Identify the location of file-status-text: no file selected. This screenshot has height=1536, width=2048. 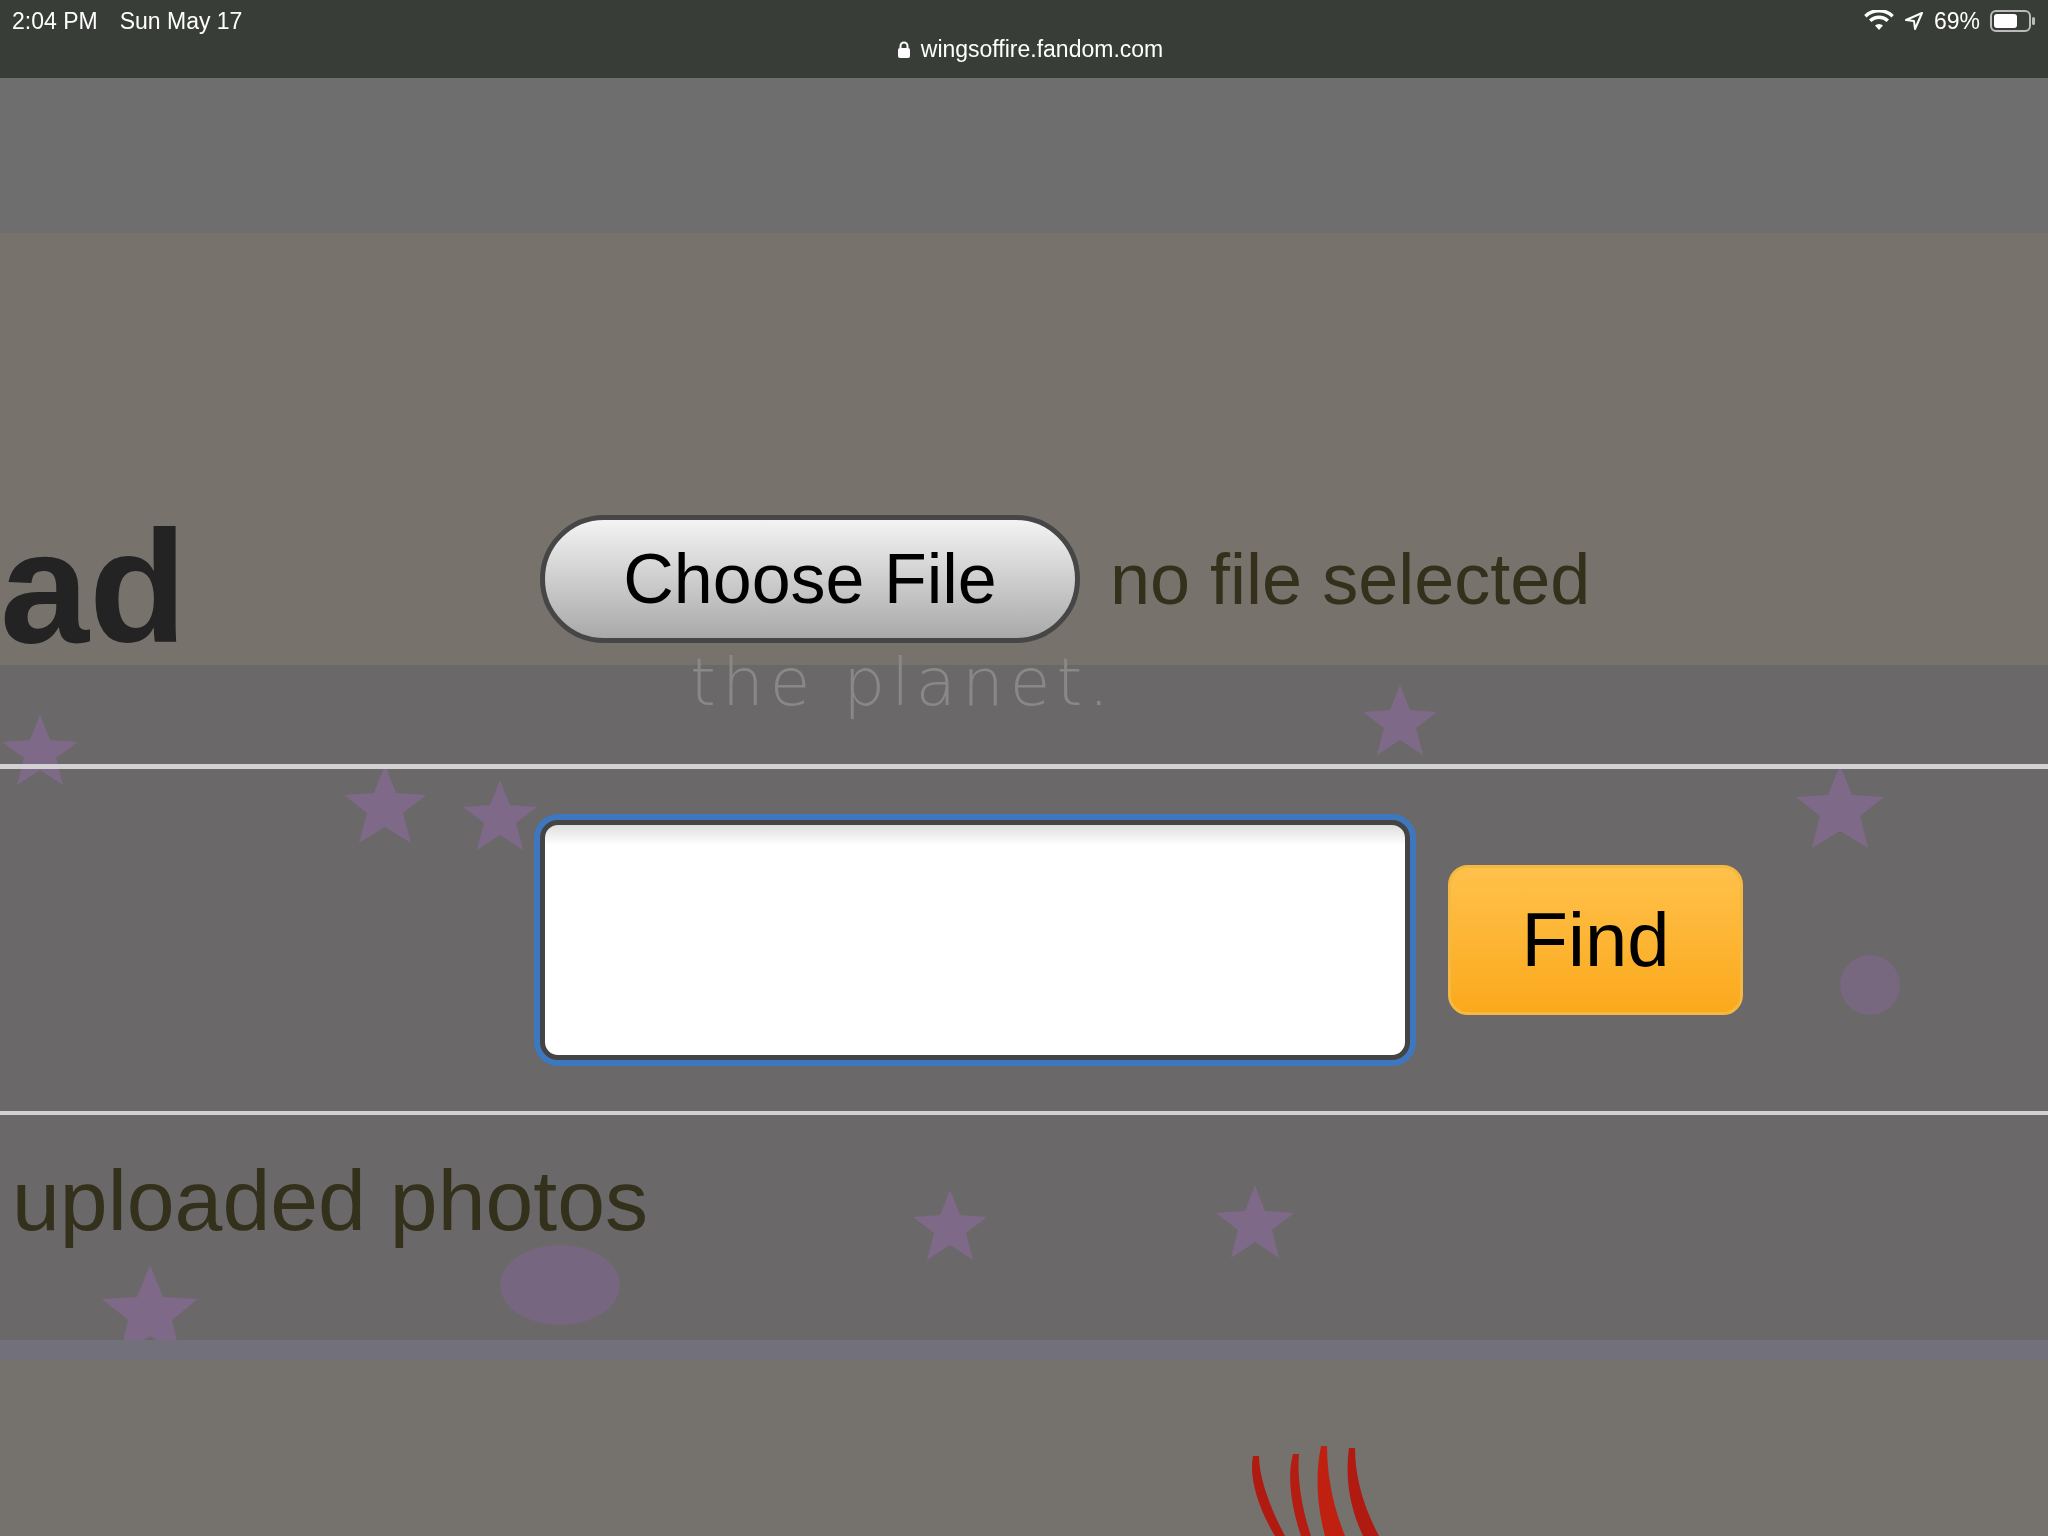
(1350, 579).